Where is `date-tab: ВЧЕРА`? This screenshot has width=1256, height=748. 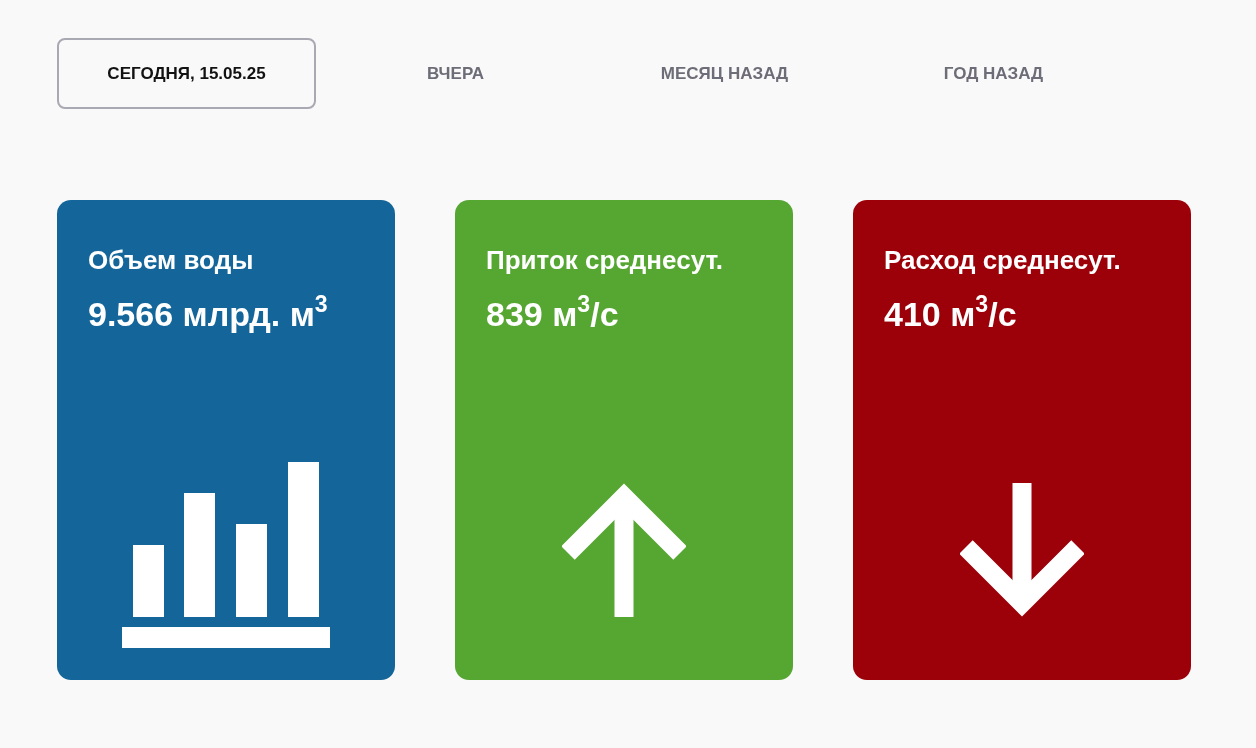 date-tab: ВЧЕРА is located at coordinates (455, 73).